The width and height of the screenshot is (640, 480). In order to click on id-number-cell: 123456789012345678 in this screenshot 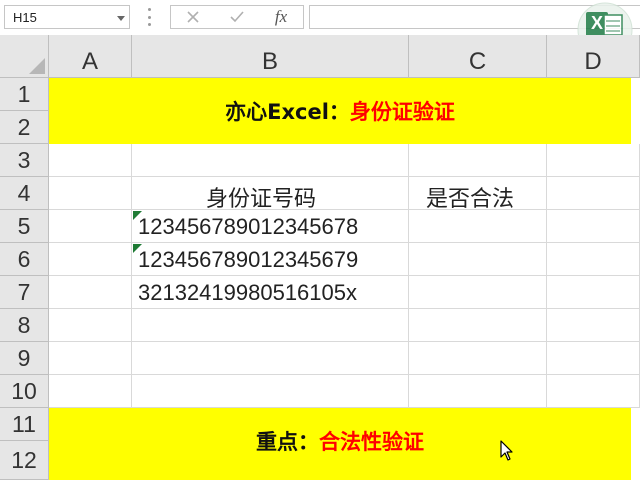, I will do `click(248, 226)`.